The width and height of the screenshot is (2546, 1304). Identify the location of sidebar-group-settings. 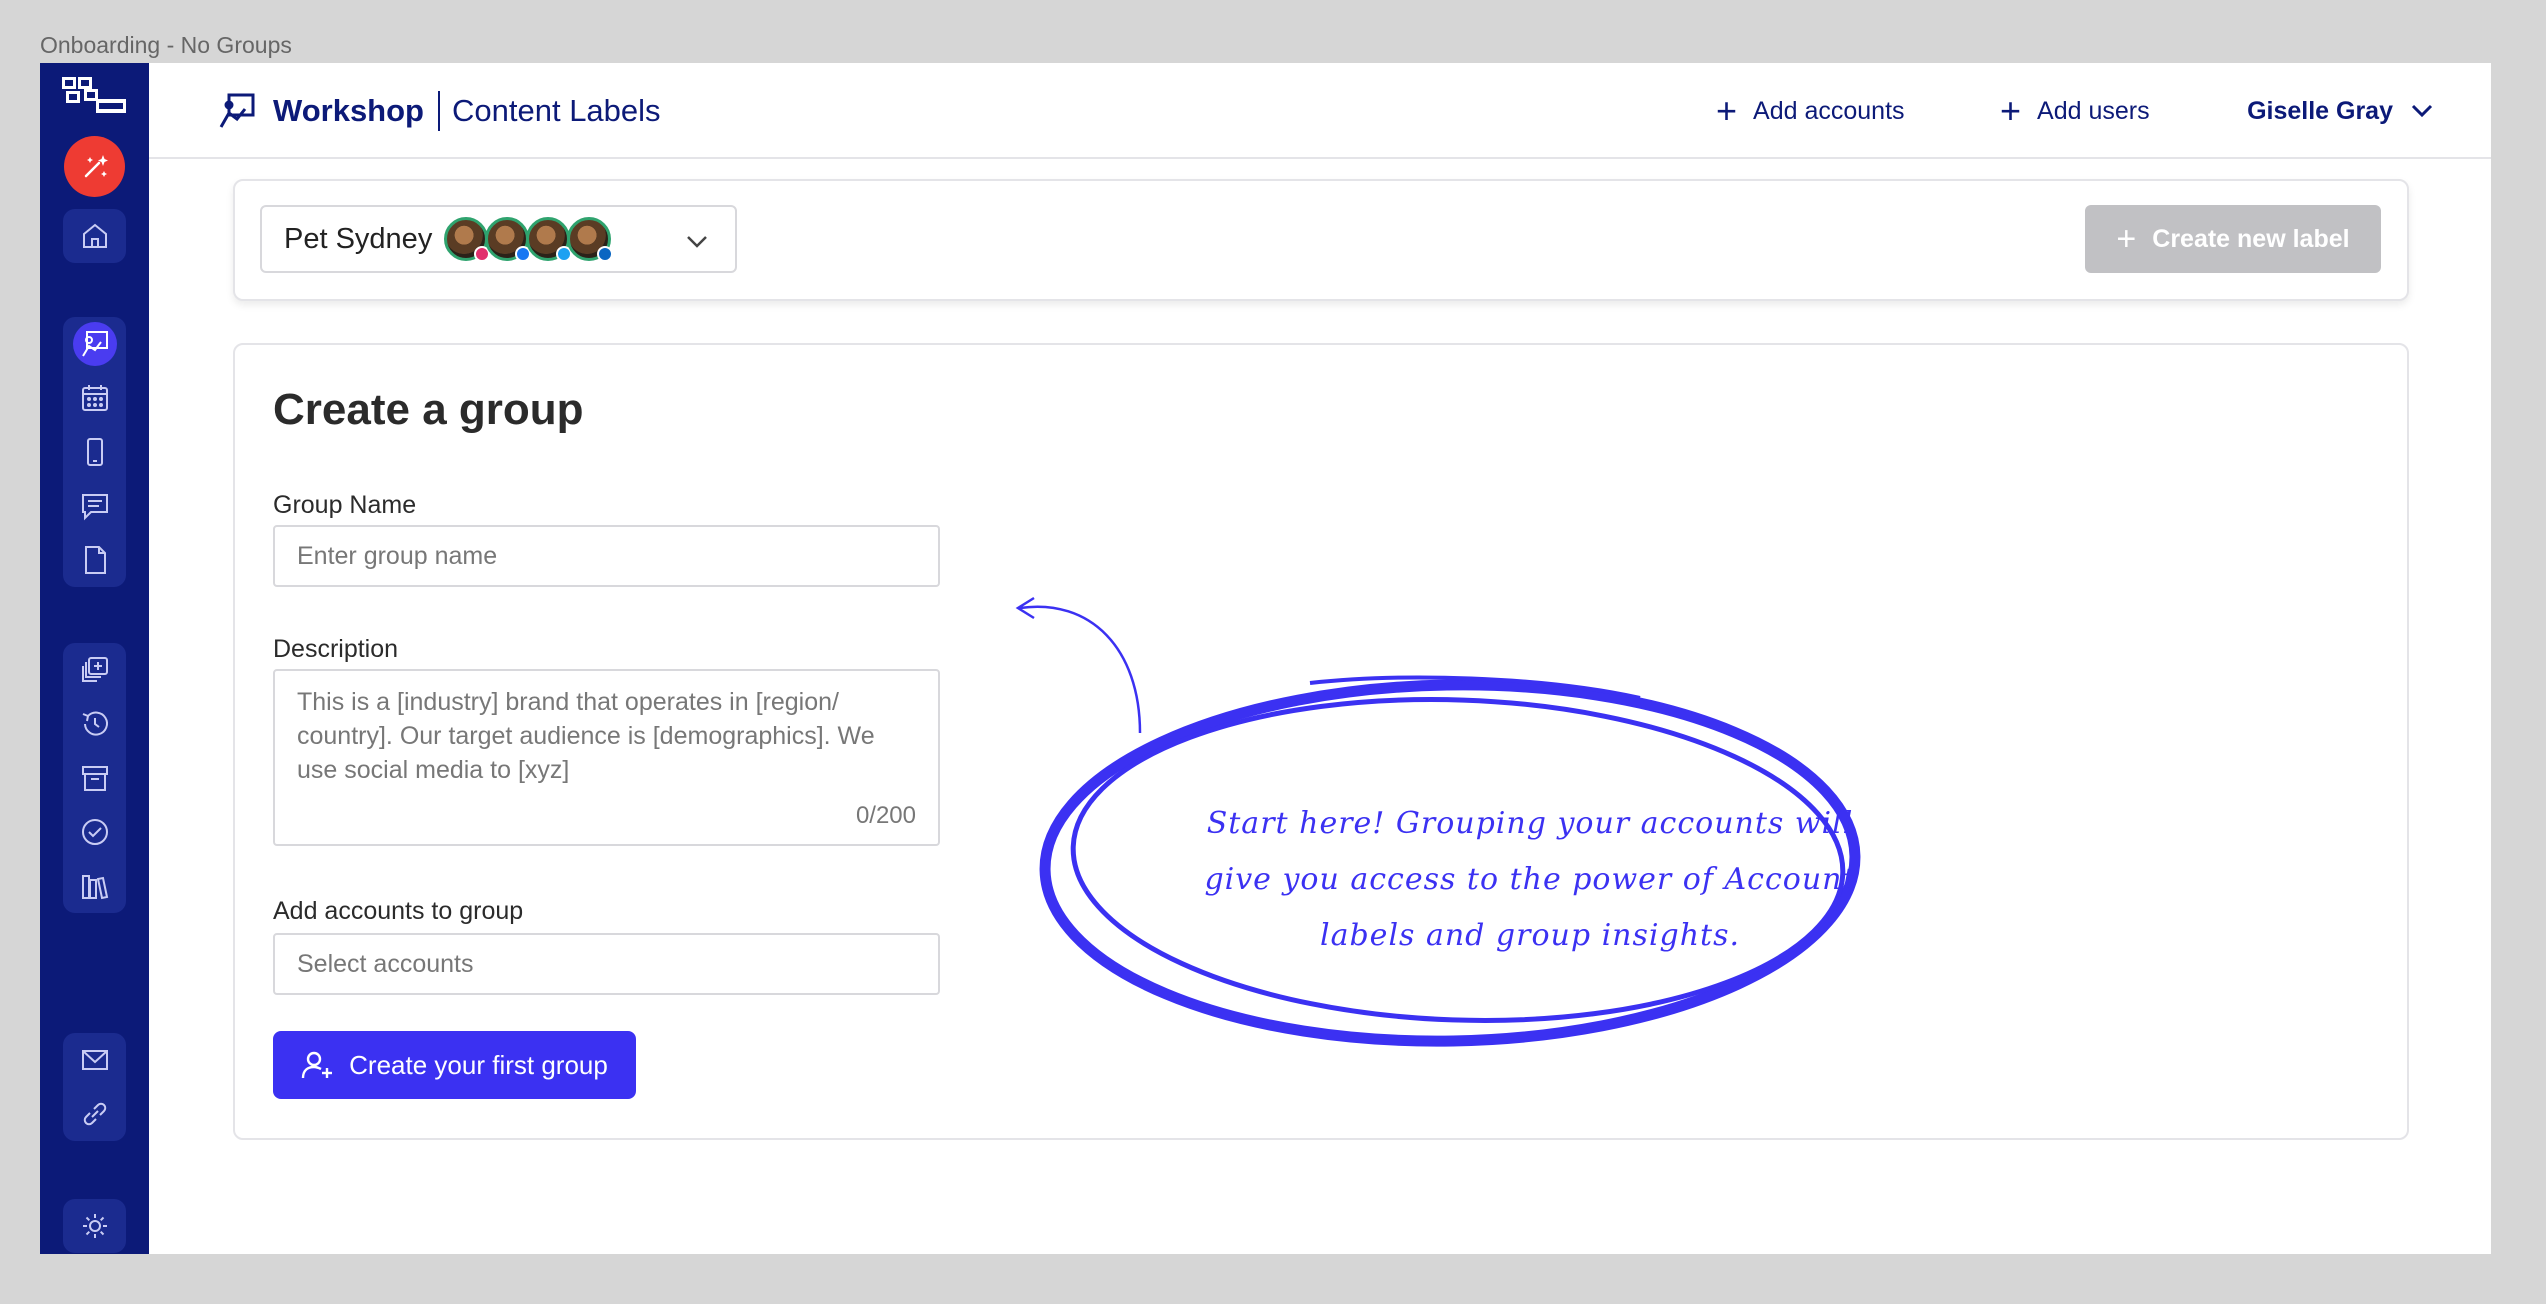
(94, 1226).